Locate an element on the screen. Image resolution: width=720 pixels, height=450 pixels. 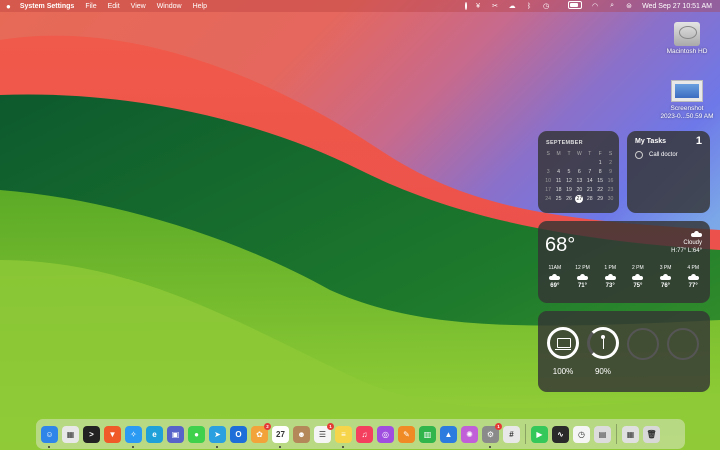
calendar-day: 11 is located at coordinates (558, 180).